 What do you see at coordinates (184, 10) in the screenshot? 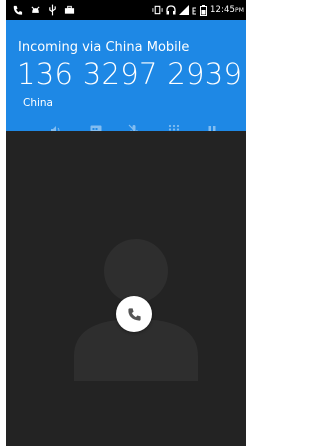
I see `signal-icon` at bounding box center [184, 10].